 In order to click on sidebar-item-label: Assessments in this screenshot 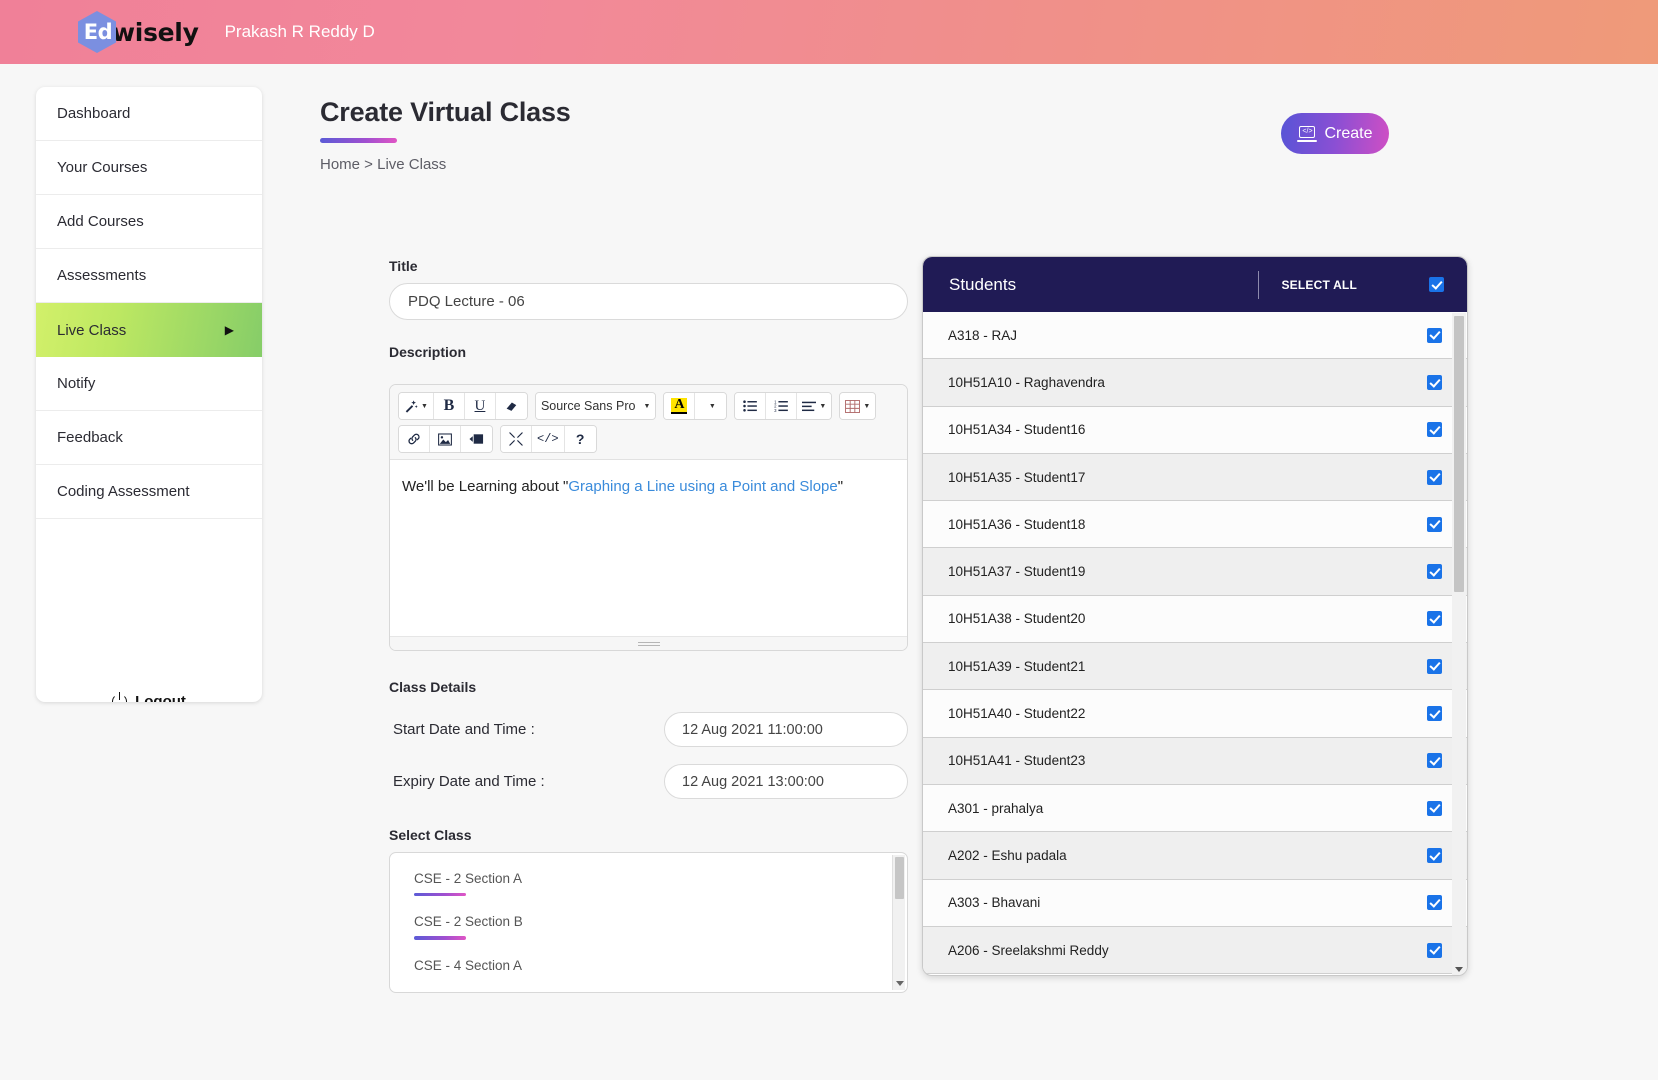, I will do `click(102, 275)`.